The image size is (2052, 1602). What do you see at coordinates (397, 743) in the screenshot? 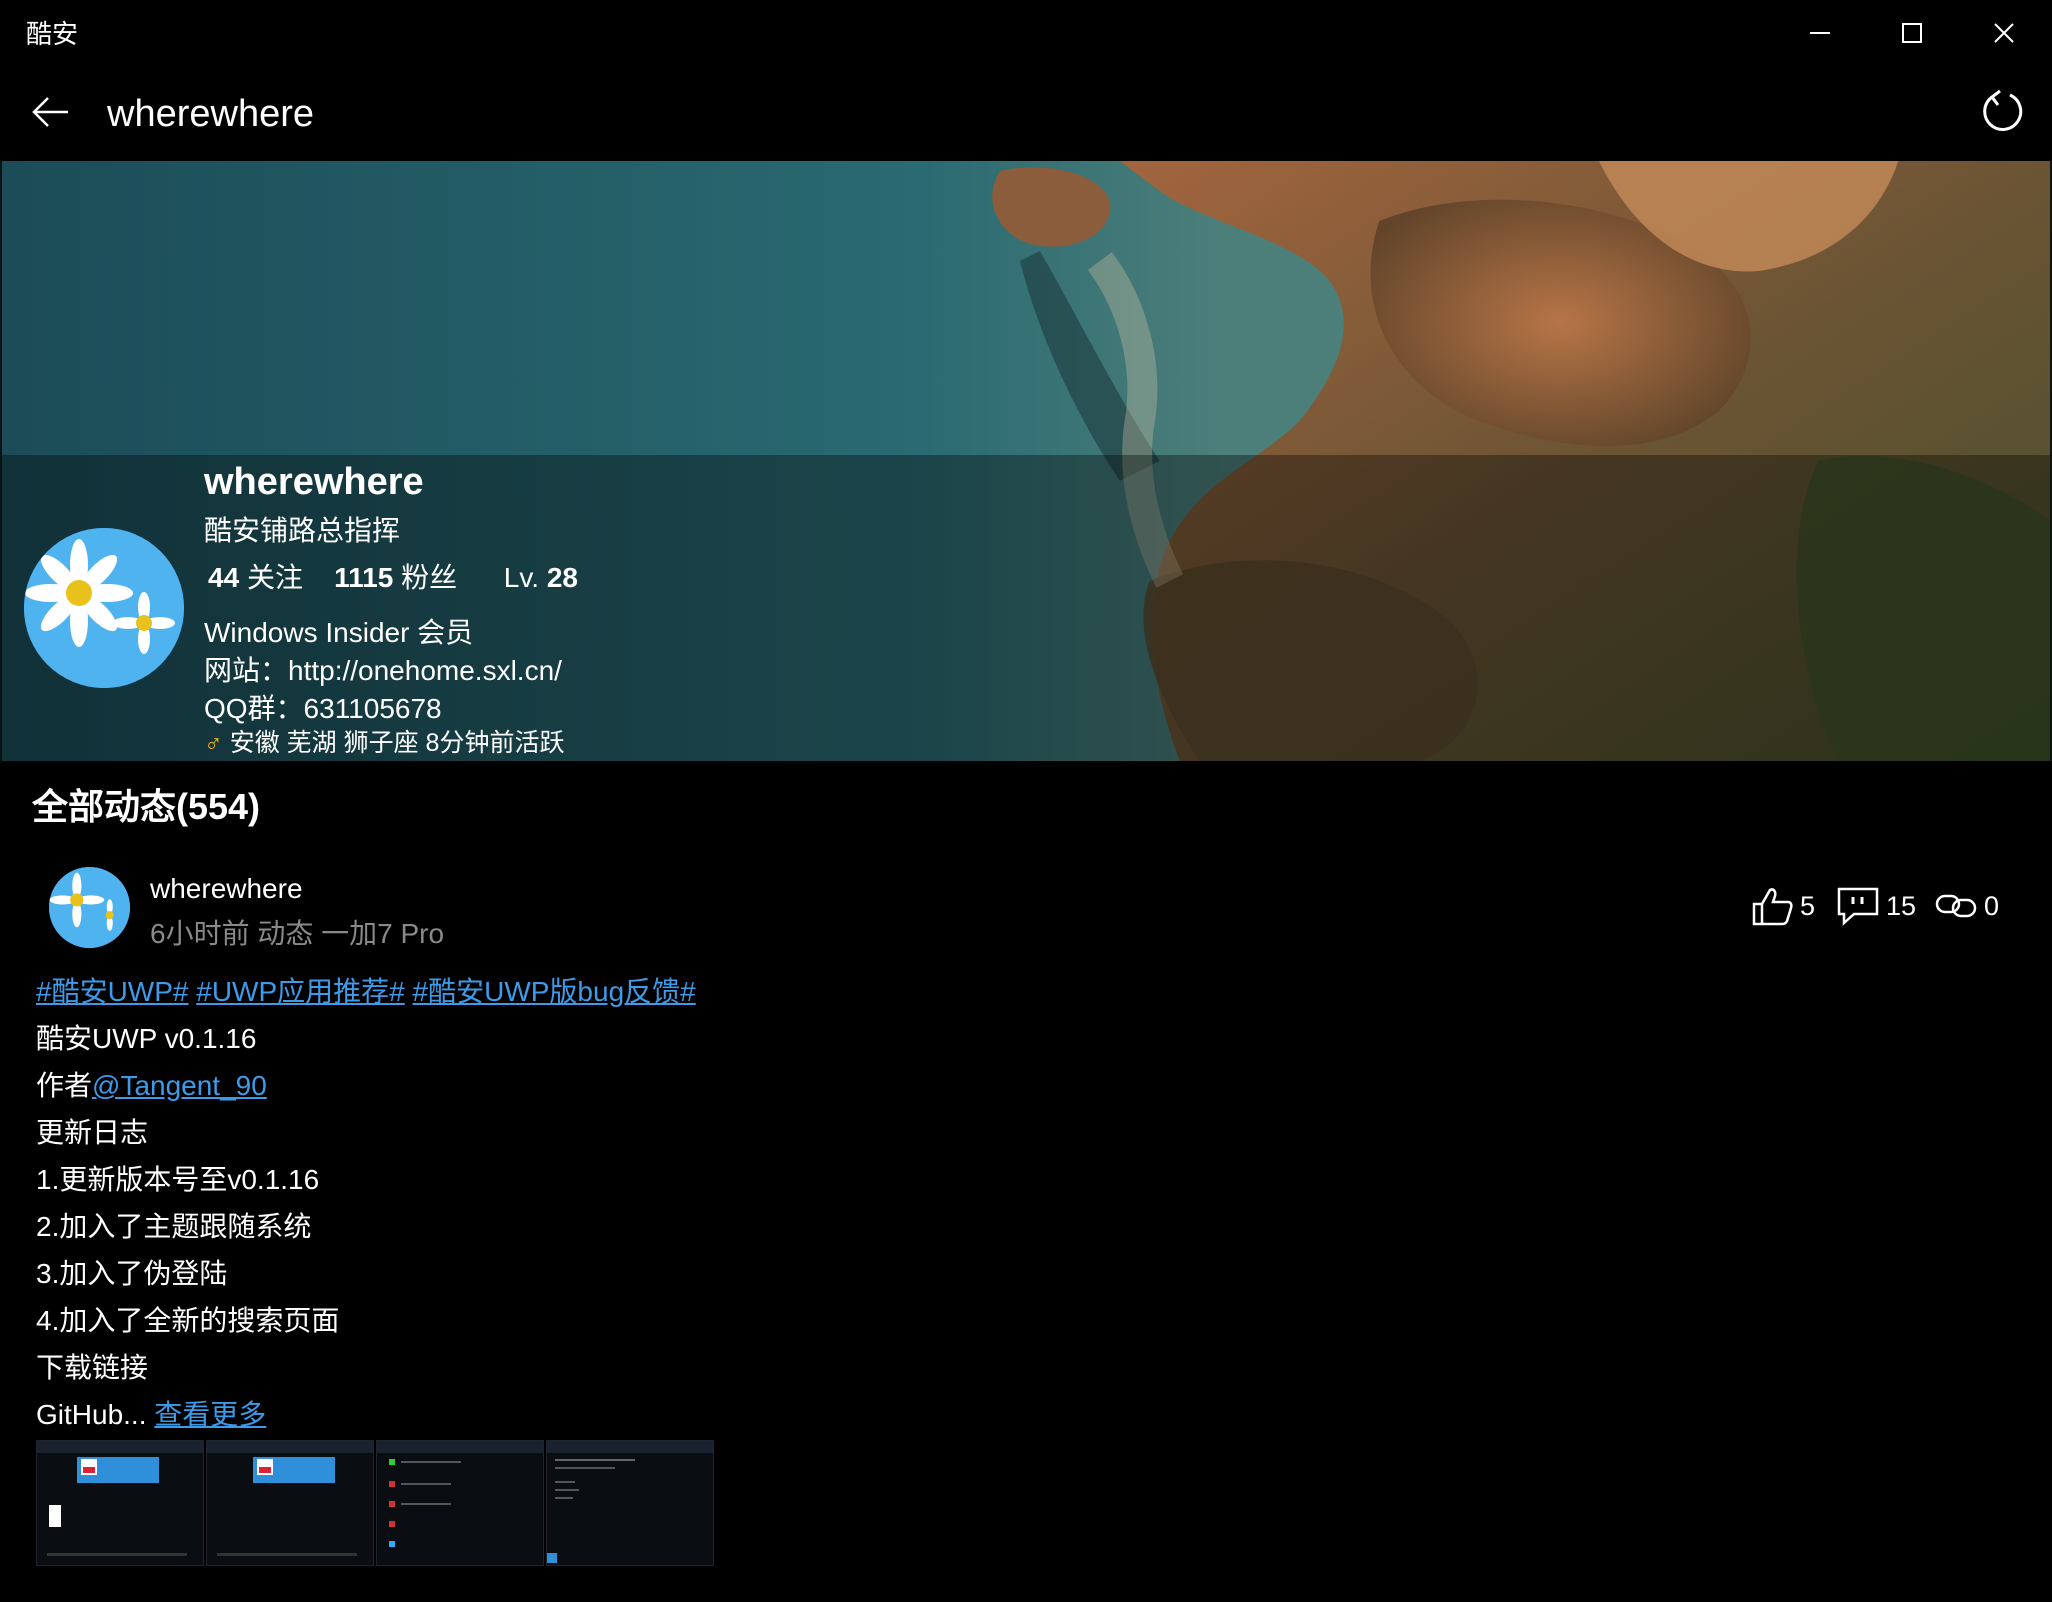
I see `location-activity-text: 安徽 芜湖 狮子座 8分钟前活跃` at bounding box center [397, 743].